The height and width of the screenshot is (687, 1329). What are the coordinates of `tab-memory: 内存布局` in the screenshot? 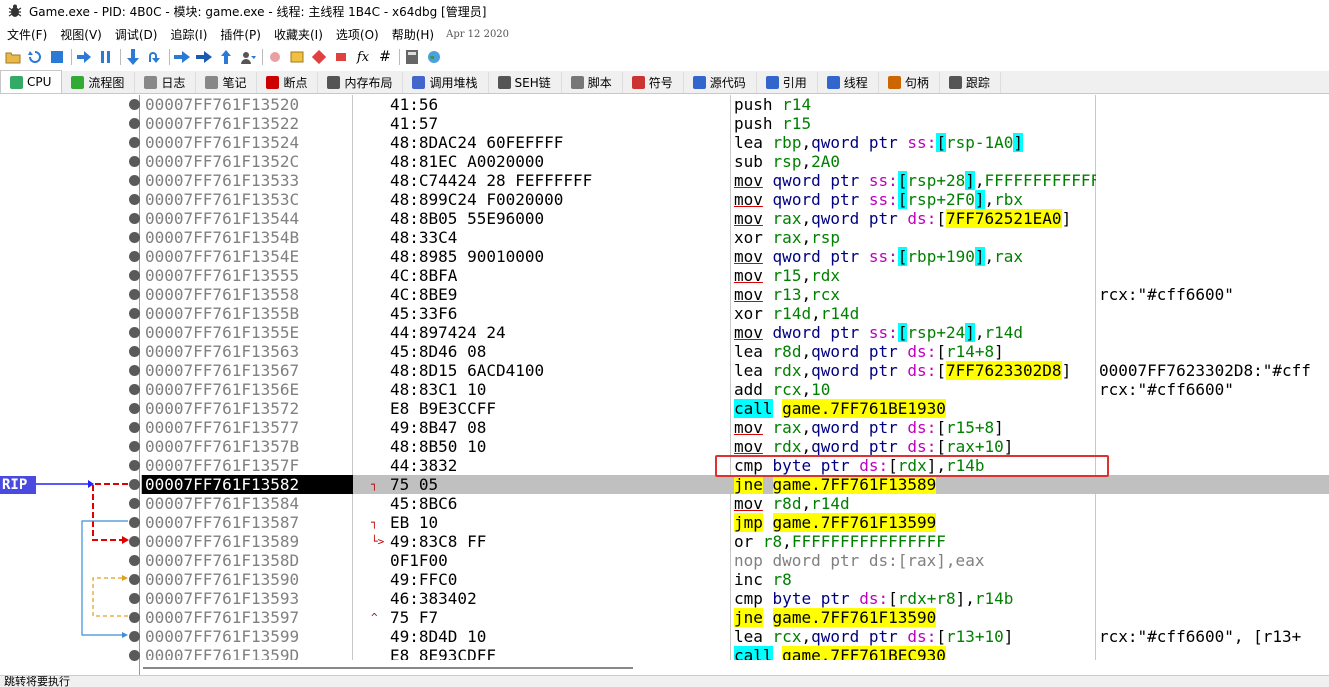 It's located at (361, 82).